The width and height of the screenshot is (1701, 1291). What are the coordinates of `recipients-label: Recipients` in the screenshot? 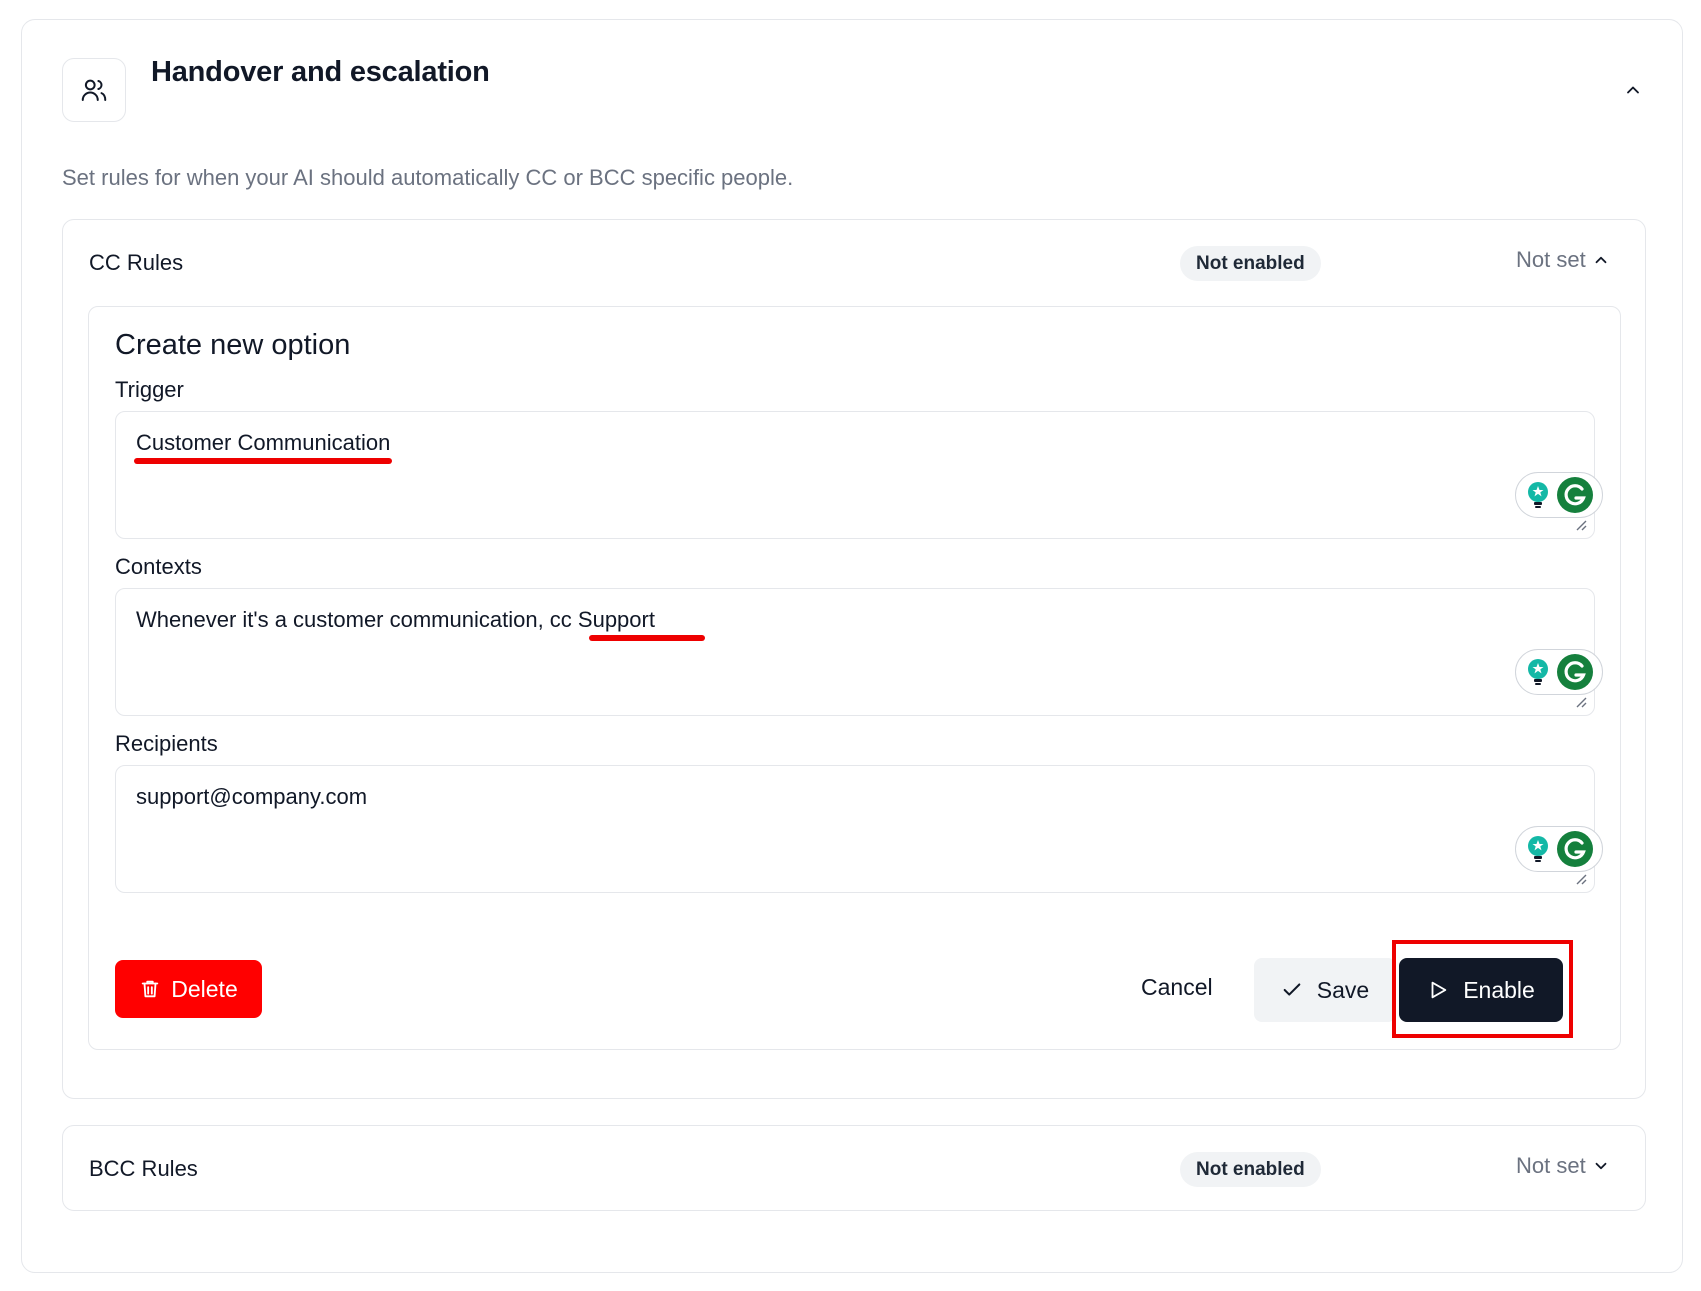 It's located at (166, 743).